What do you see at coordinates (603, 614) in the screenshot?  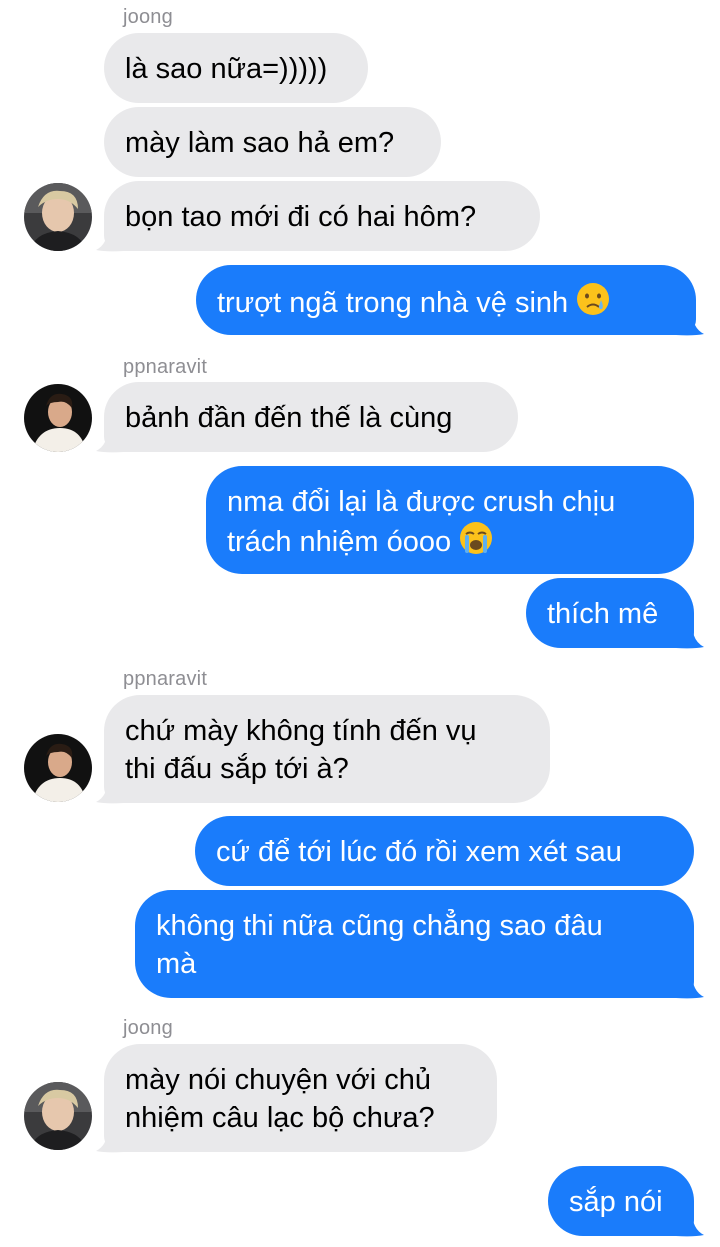 I see `message-text: thích mê` at bounding box center [603, 614].